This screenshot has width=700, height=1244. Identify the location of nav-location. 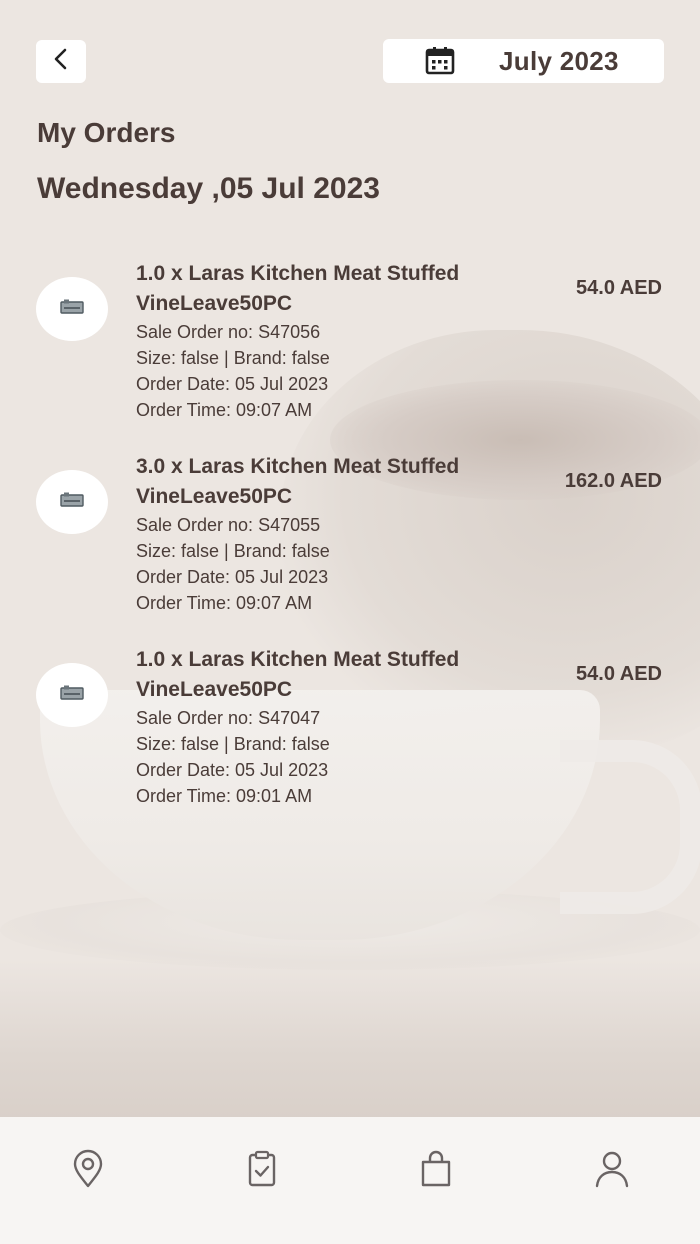
(88, 1171).